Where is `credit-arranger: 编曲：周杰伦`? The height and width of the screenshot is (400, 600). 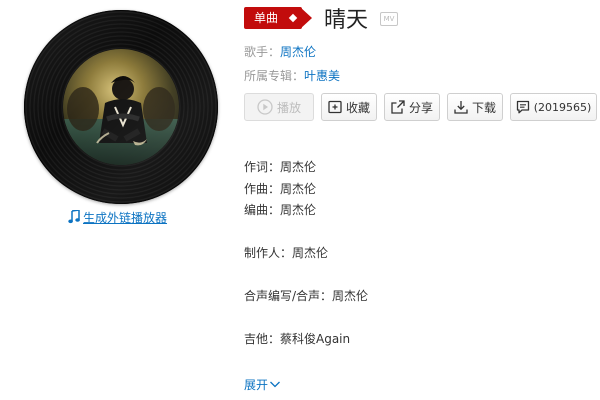
credit-arranger: 编曲：周杰伦 is located at coordinates (280, 210).